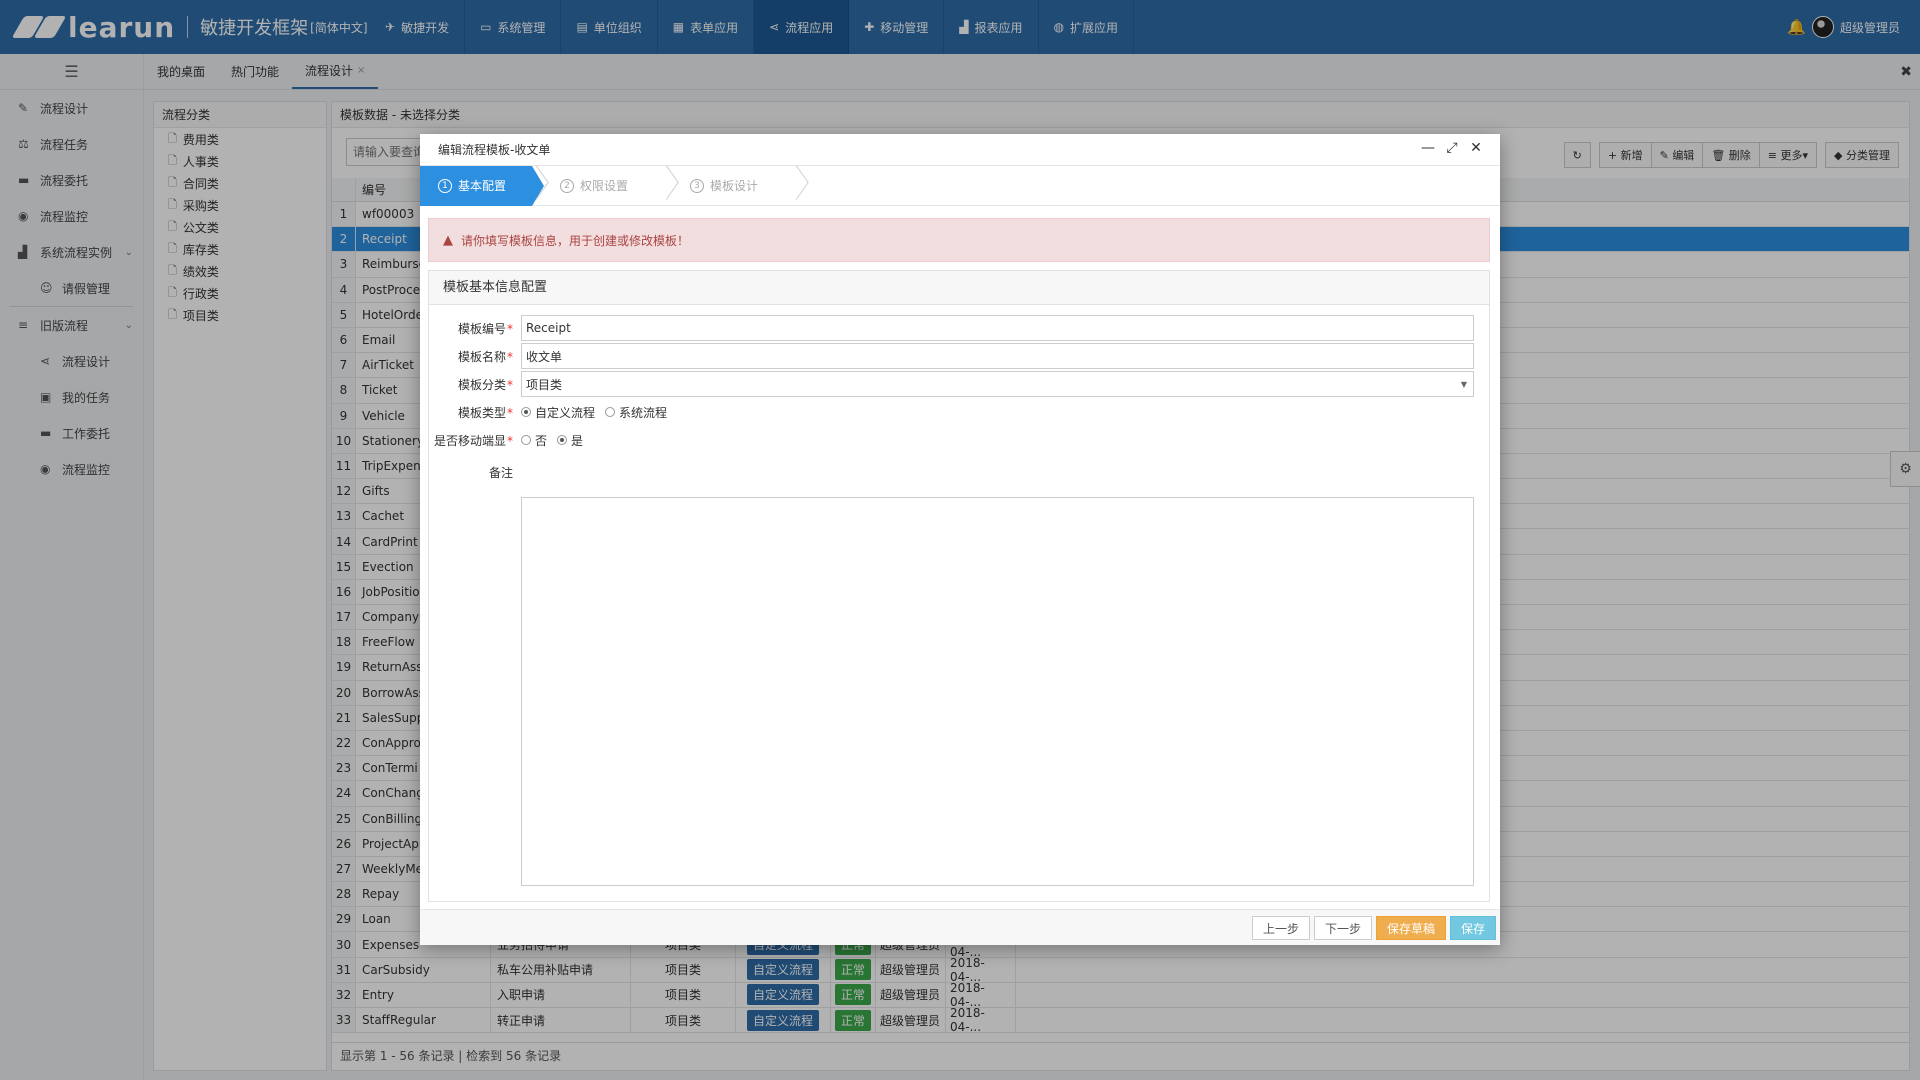 The width and height of the screenshot is (1920, 1080). What do you see at coordinates (445, 185) in the screenshot?
I see `step-number: 1` at bounding box center [445, 185].